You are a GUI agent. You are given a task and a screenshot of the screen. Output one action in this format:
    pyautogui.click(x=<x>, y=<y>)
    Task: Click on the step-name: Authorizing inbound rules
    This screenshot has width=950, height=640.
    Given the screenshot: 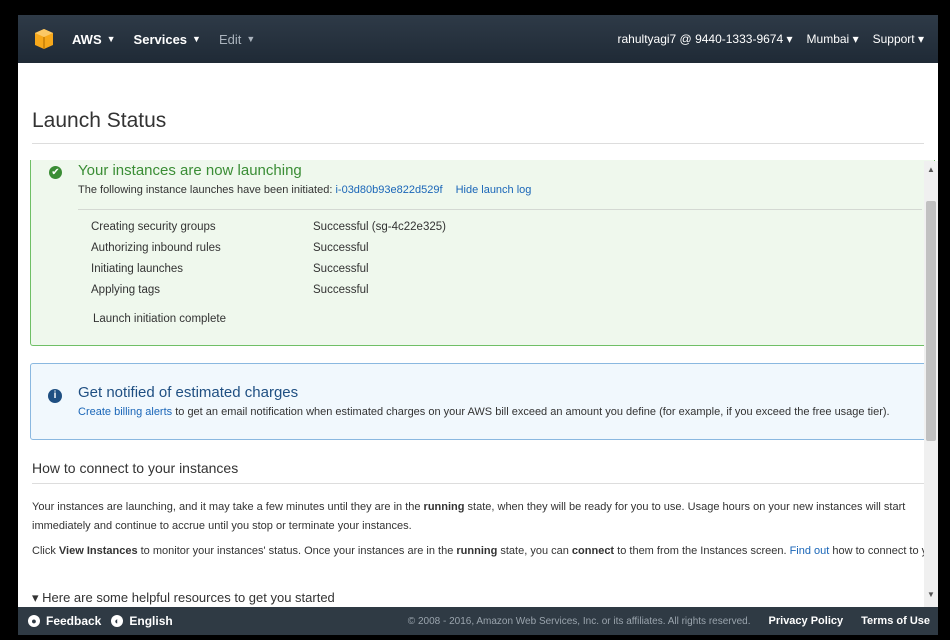 What is the action you would take?
    pyautogui.click(x=156, y=247)
    